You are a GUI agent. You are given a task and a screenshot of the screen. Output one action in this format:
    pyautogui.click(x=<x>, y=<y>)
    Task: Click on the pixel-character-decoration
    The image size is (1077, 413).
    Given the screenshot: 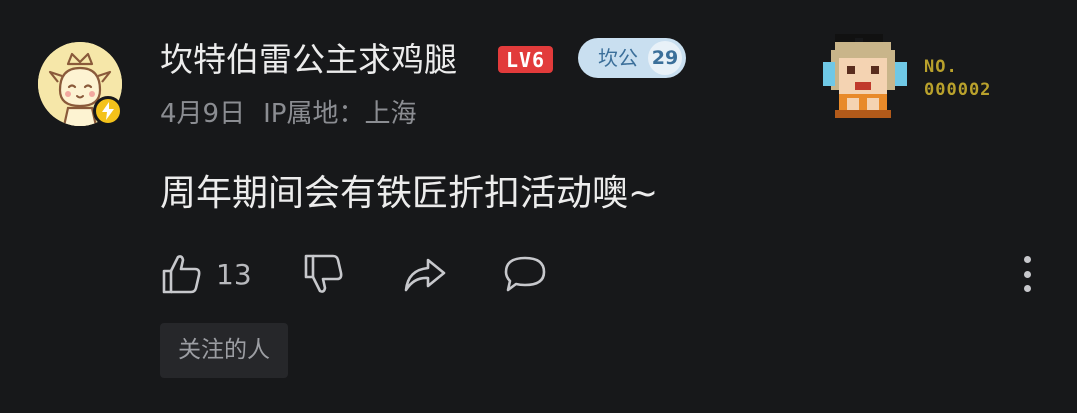 What is the action you would take?
    pyautogui.click(x=865, y=78)
    